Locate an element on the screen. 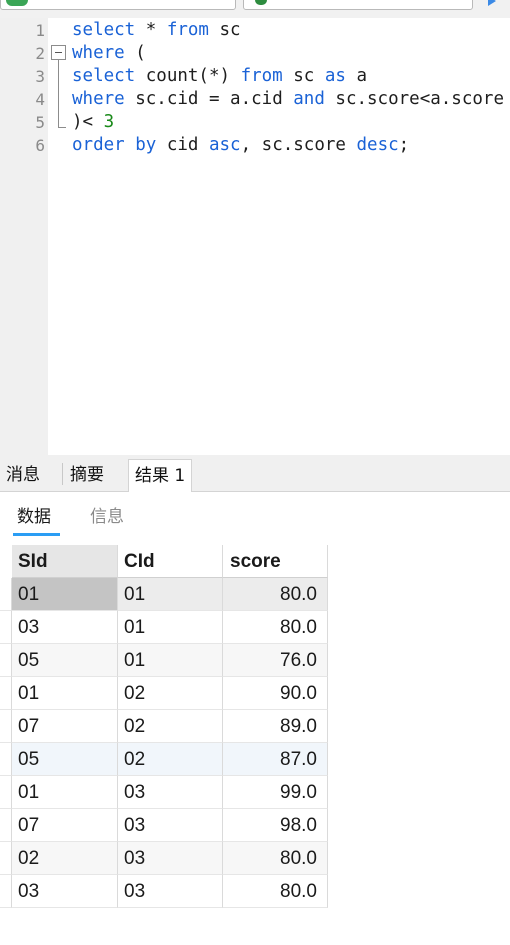  sql-keyword: select is located at coordinates (104, 76).